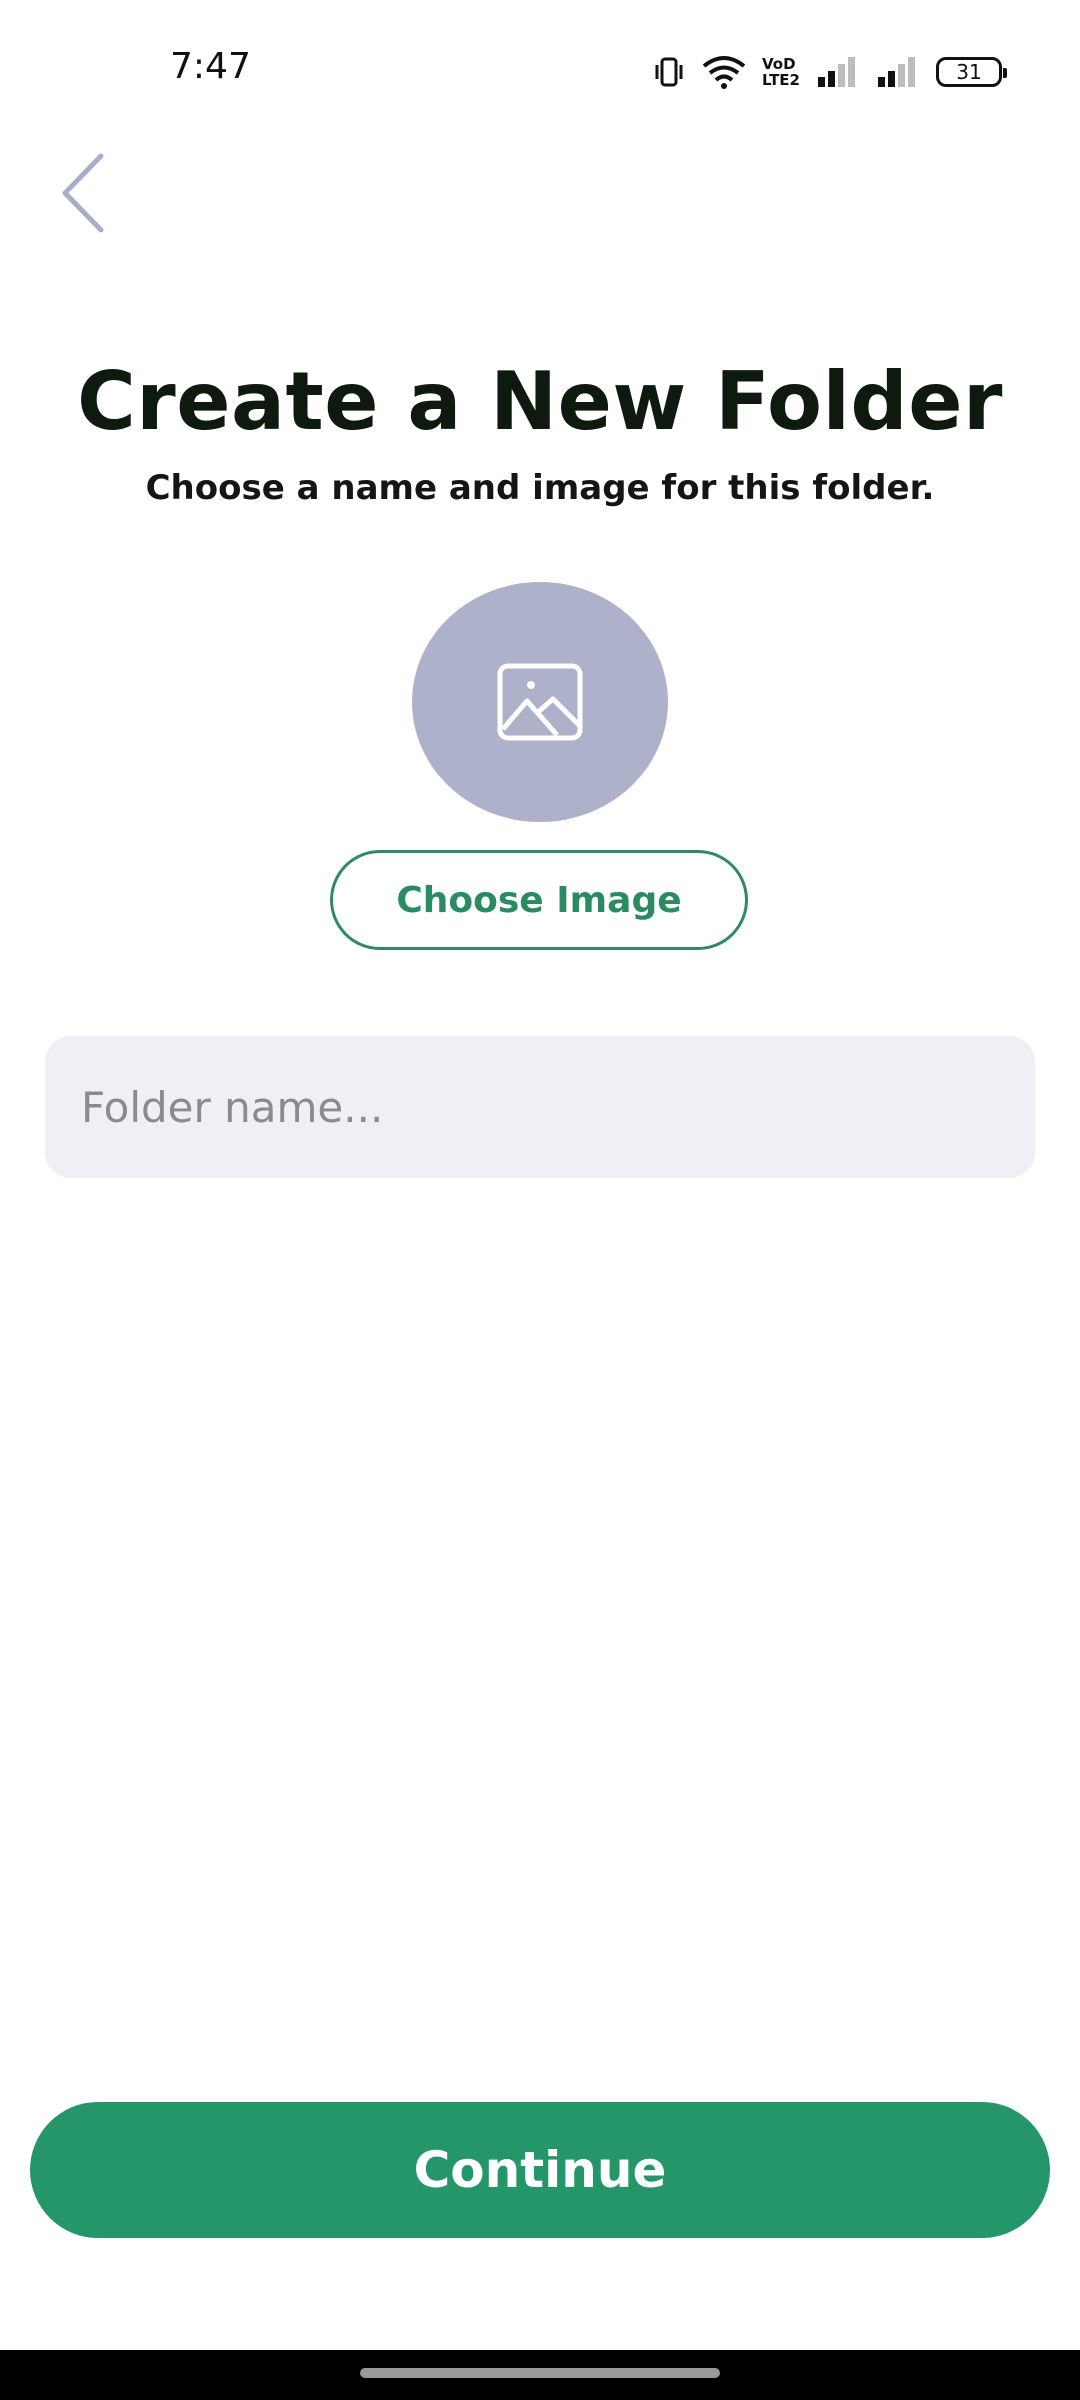 The width and height of the screenshot is (1080, 2400). I want to click on vibrate-icon, so click(669, 72).